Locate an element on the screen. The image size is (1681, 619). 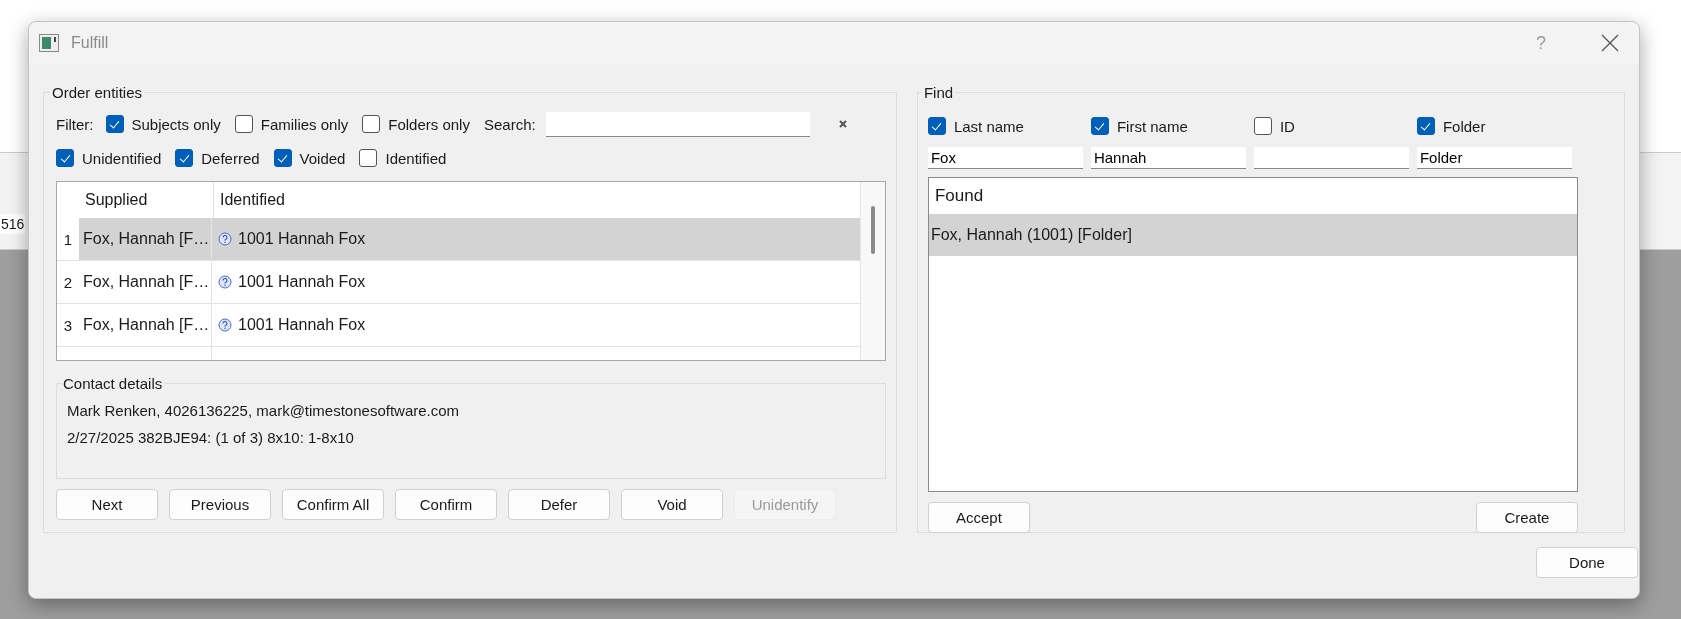
filter-label: Filter: is located at coordinates (75, 124).